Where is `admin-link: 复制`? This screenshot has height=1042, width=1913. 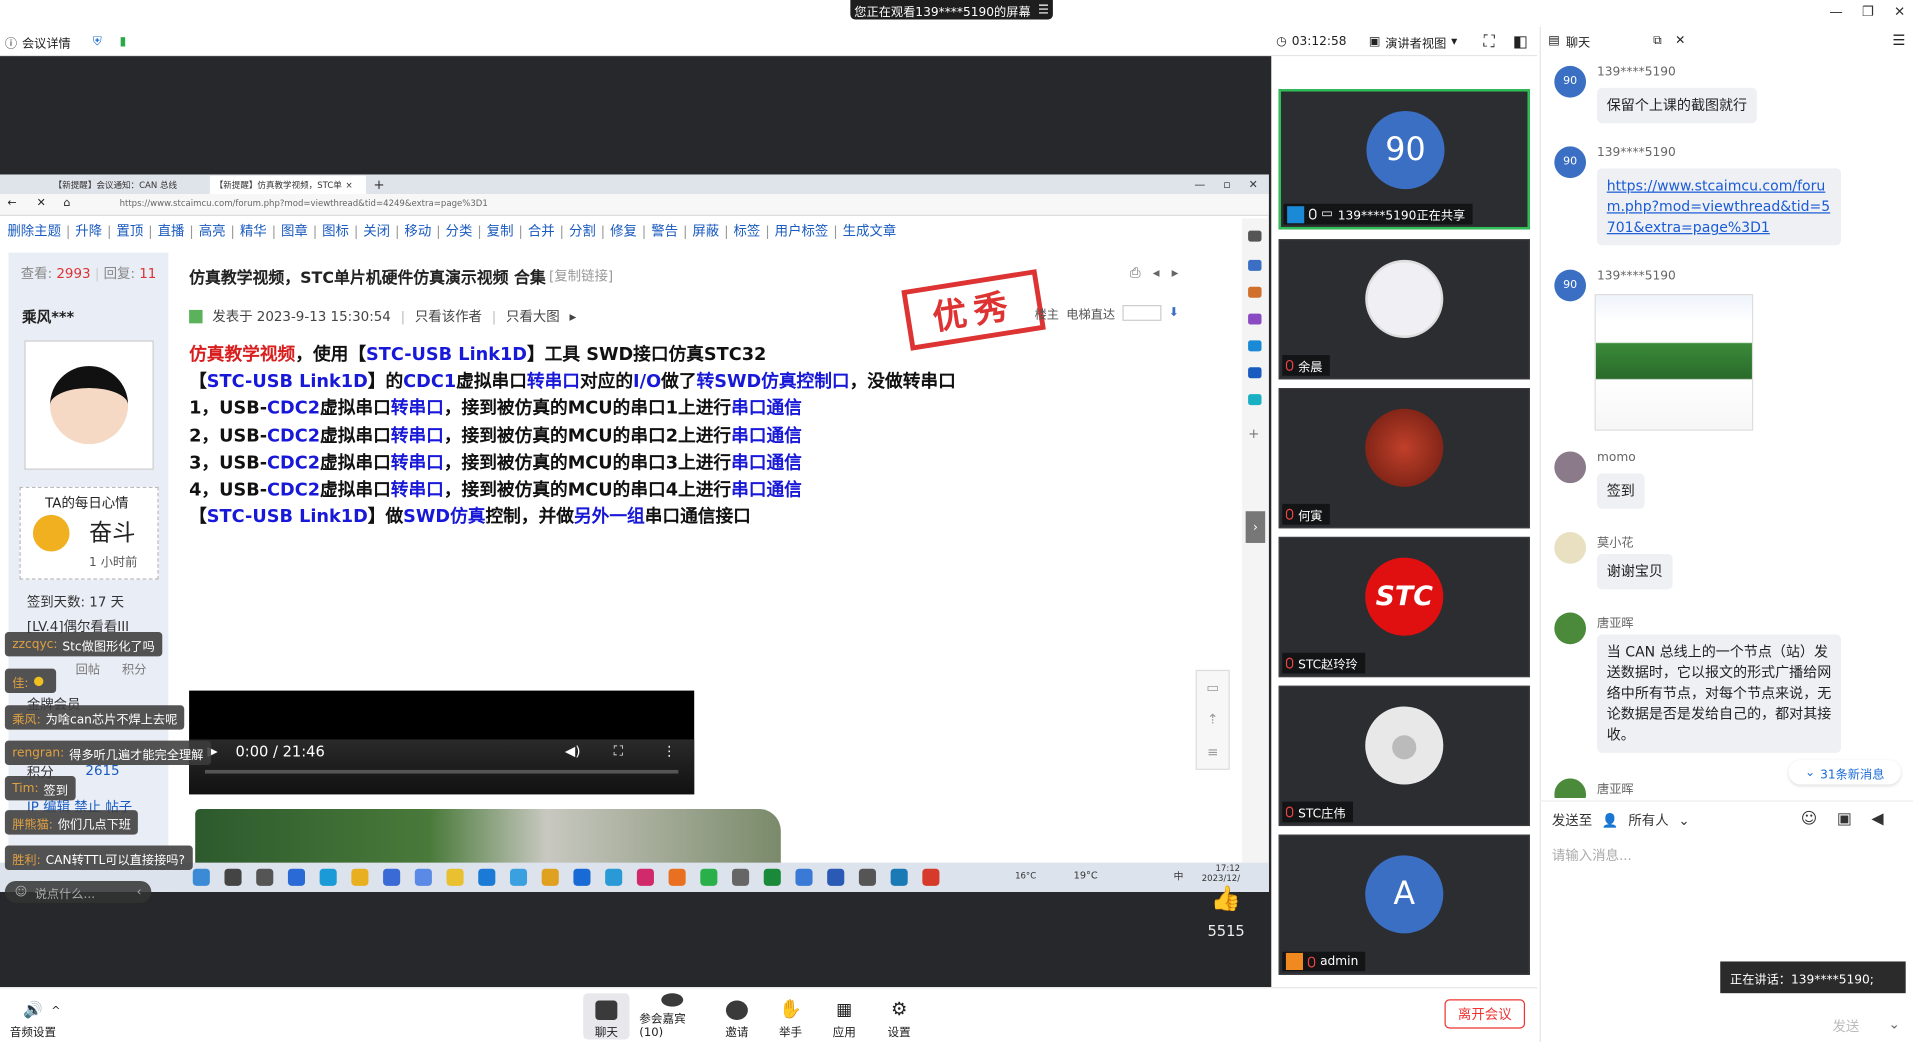
admin-link: 复制 is located at coordinates (500, 231).